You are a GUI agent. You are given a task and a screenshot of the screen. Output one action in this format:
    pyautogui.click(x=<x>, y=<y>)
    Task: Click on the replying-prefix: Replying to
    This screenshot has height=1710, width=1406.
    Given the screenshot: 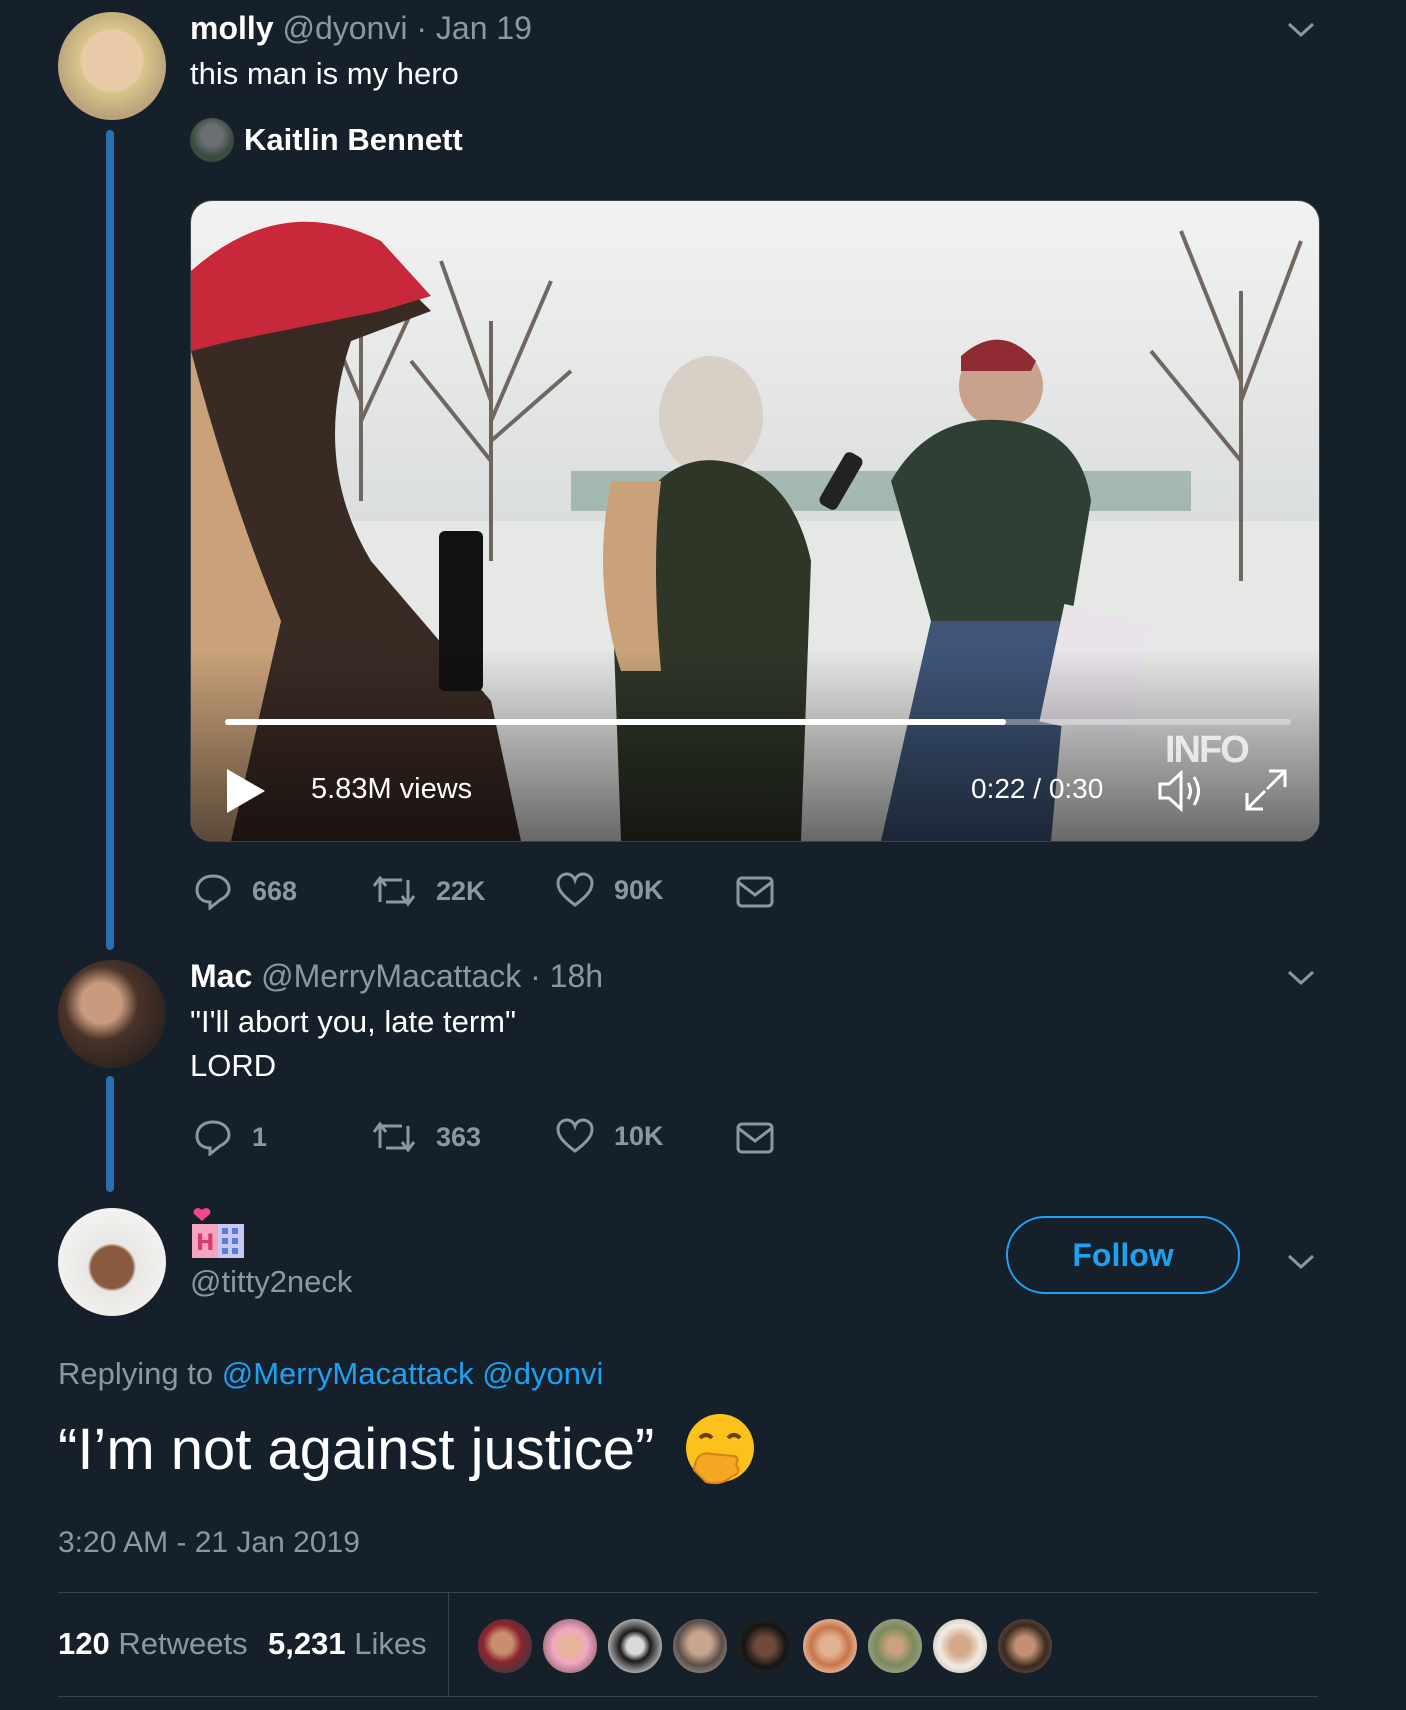 What is the action you would take?
    pyautogui.click(x=136, y=1373)
    